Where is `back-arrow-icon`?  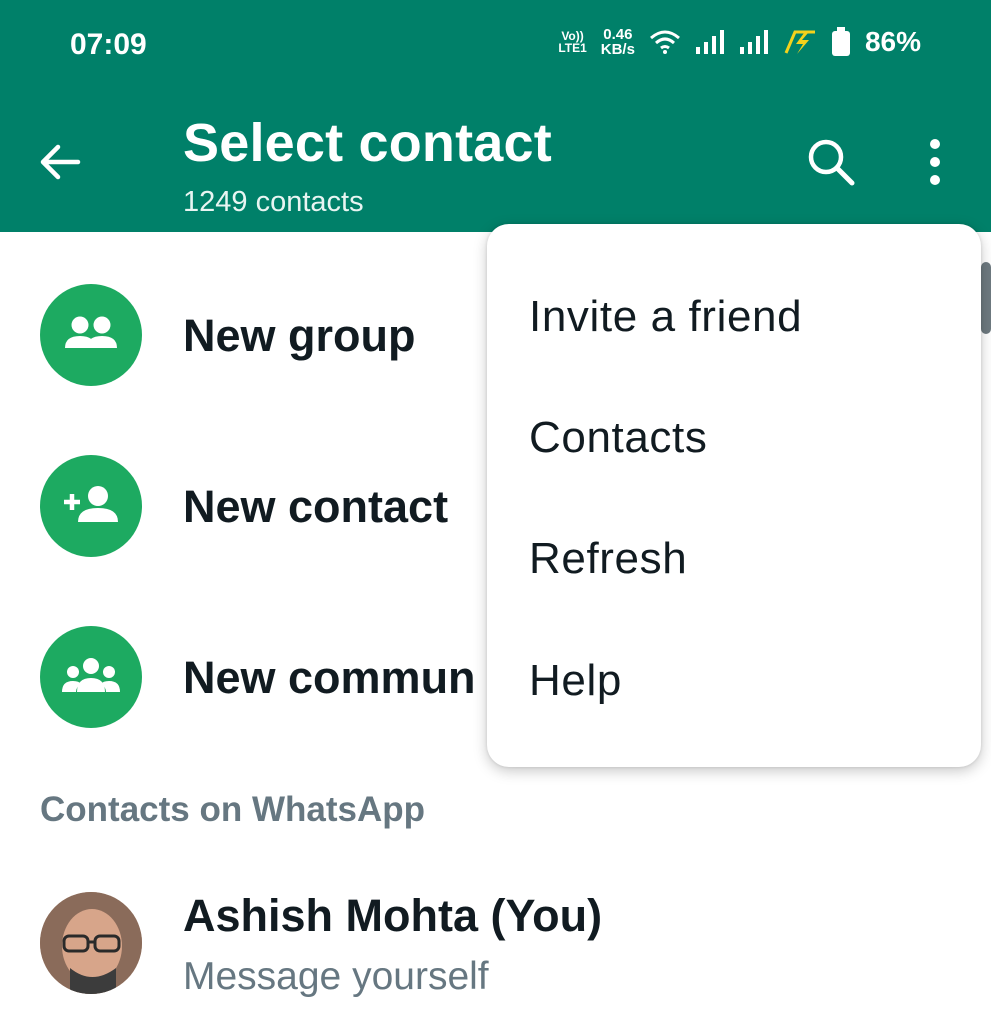 back-arrow-icon is located at coordinates (60, 162).